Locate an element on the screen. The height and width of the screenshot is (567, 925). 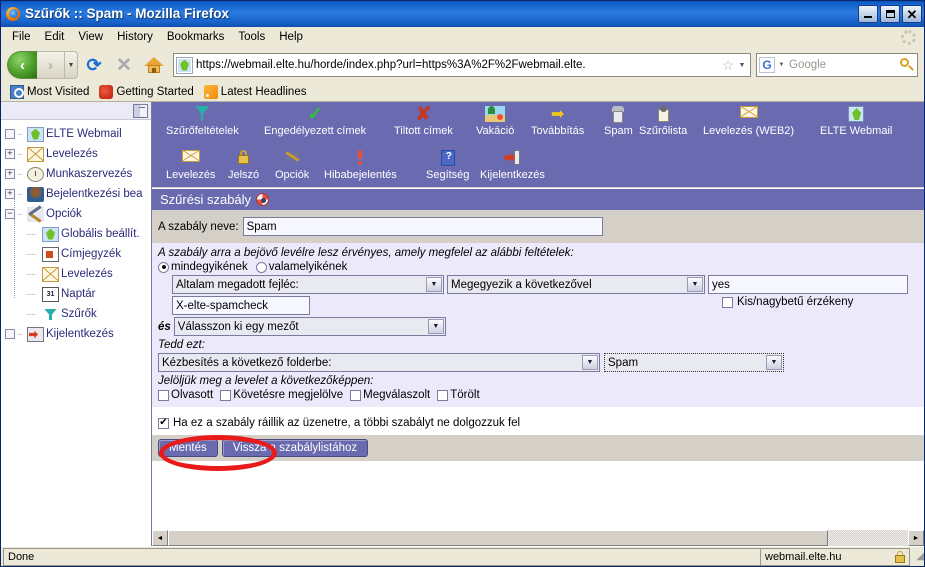
toolbar-label: Szűrőfeltételek is located at coordinates (202, 131).